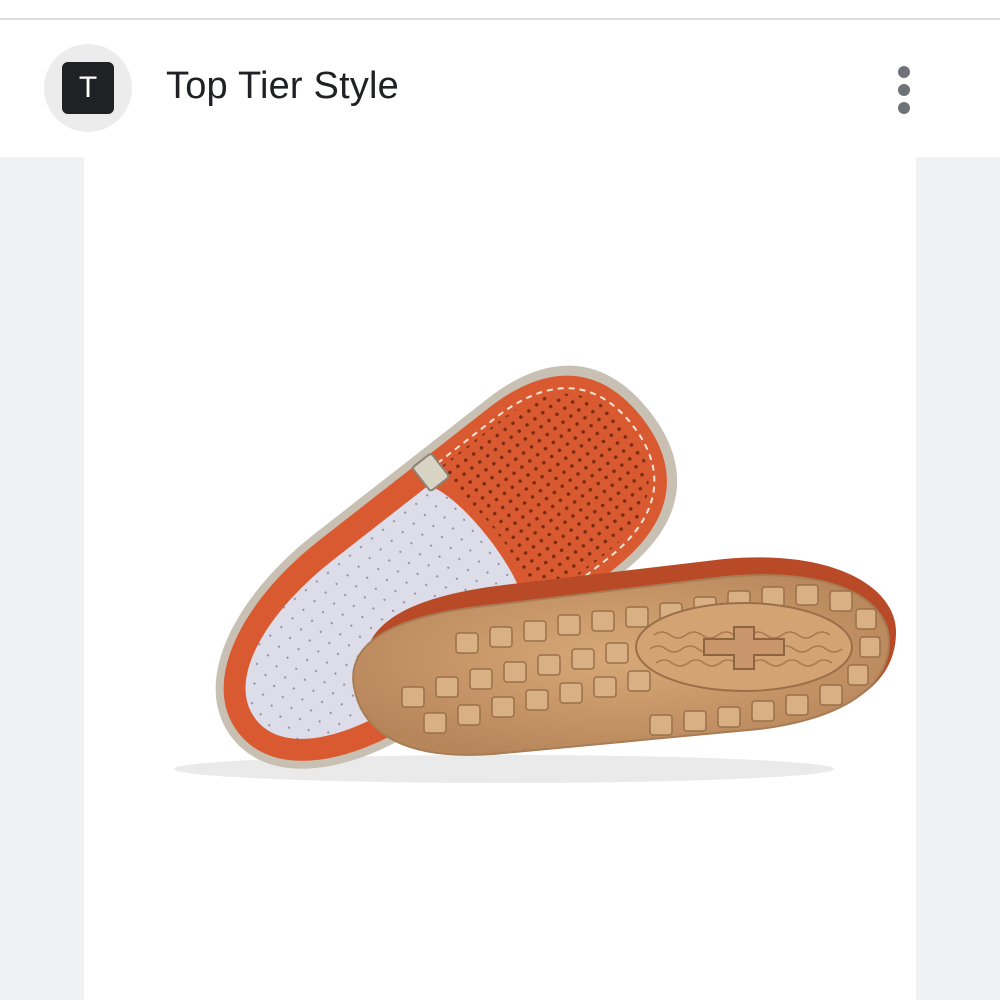 This screenshot has height=1000, width=1000. Describe the element at coordinates (283, 86) in the screenshot. I see `page-title: Top Tier Style` at that location.